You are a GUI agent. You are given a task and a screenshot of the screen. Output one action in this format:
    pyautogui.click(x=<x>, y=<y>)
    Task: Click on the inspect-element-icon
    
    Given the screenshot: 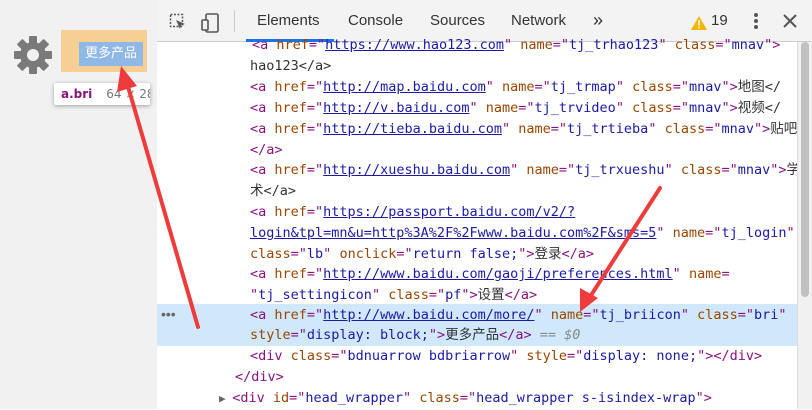 What is the action you would take?
    pyautogui.click(x=178, y=22)
    